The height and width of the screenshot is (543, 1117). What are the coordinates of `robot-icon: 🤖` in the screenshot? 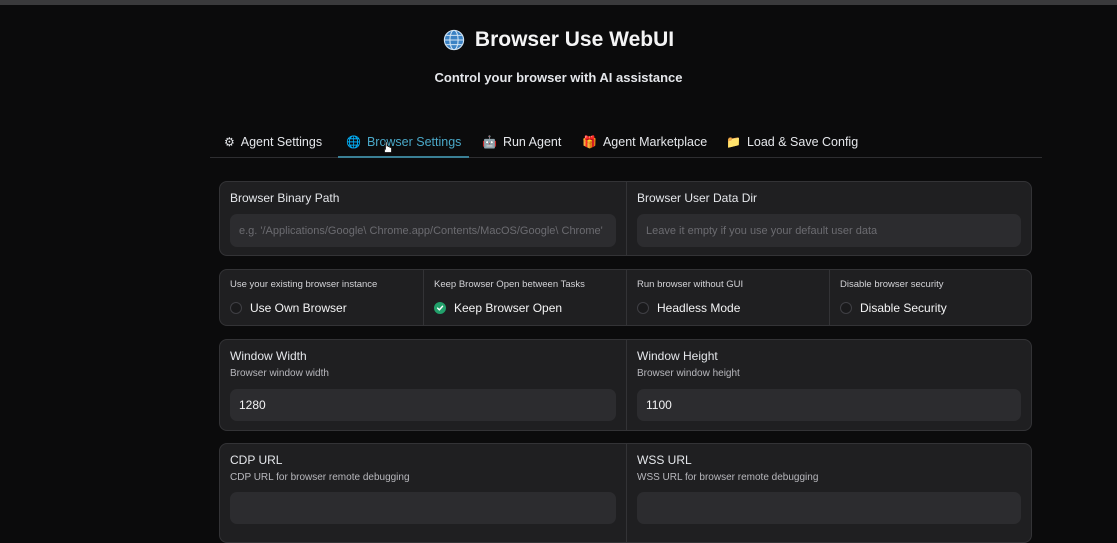 It's located at (489, 142).